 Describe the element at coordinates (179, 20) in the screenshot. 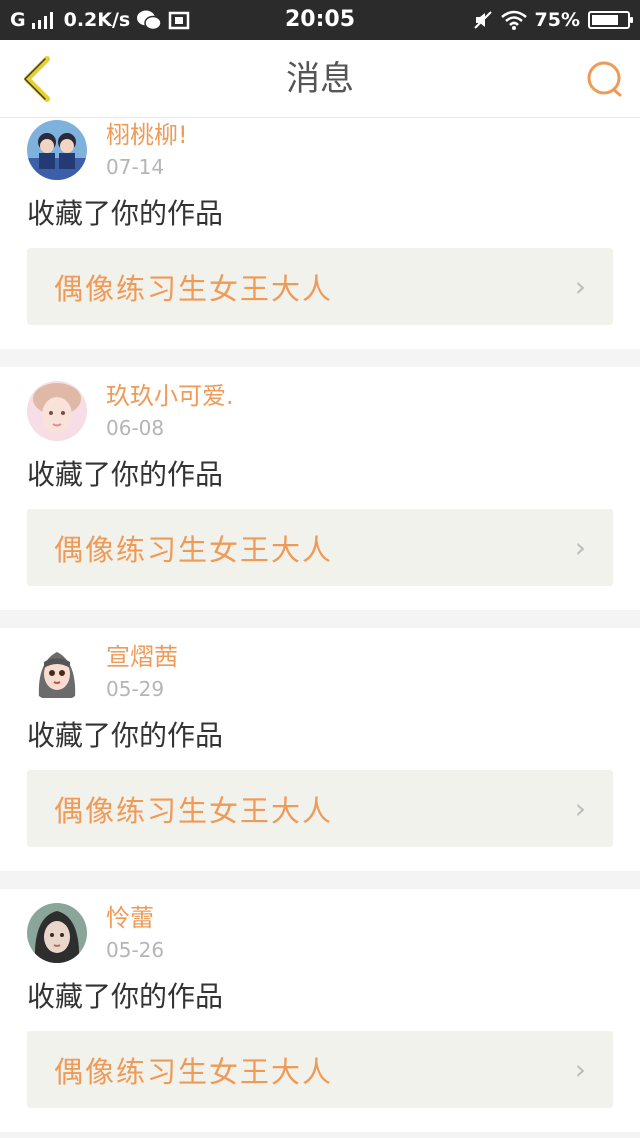

I see `screenshot-icon` at that location.